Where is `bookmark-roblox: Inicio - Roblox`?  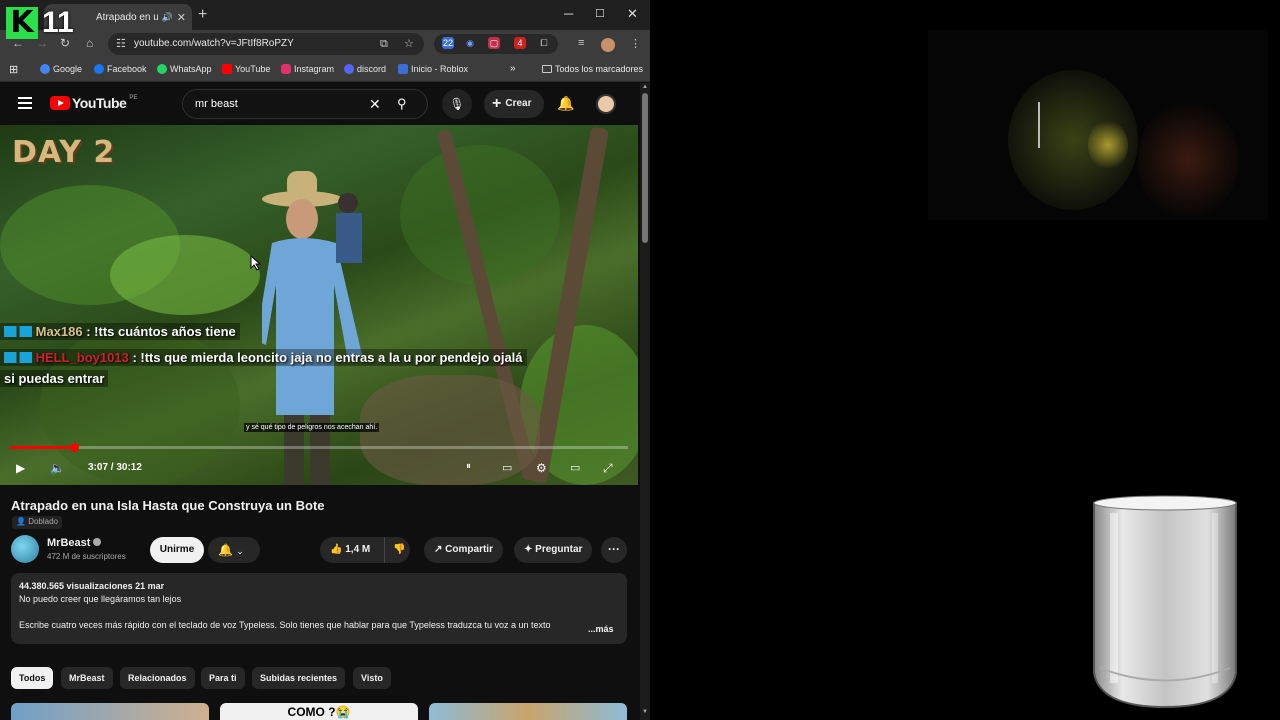
bookmark-roblox: Inicio - Roblox is located at coordinates (433, 69).